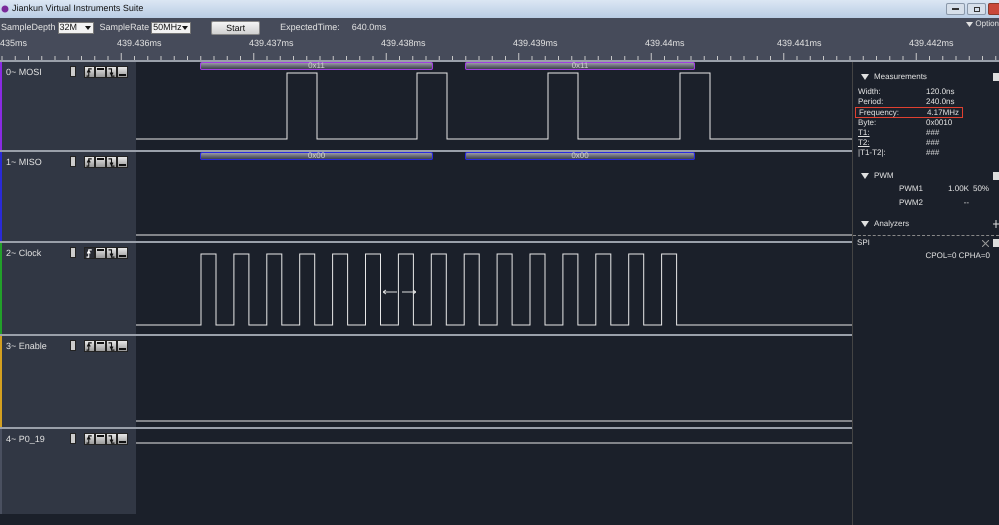 Image resolution: width=999 pixels, height=525 pixels. What do you see at coordinates (940, 92) in the screenshot?
I see `measurement-value: 120.0ns` at bounding box center [940, 92].